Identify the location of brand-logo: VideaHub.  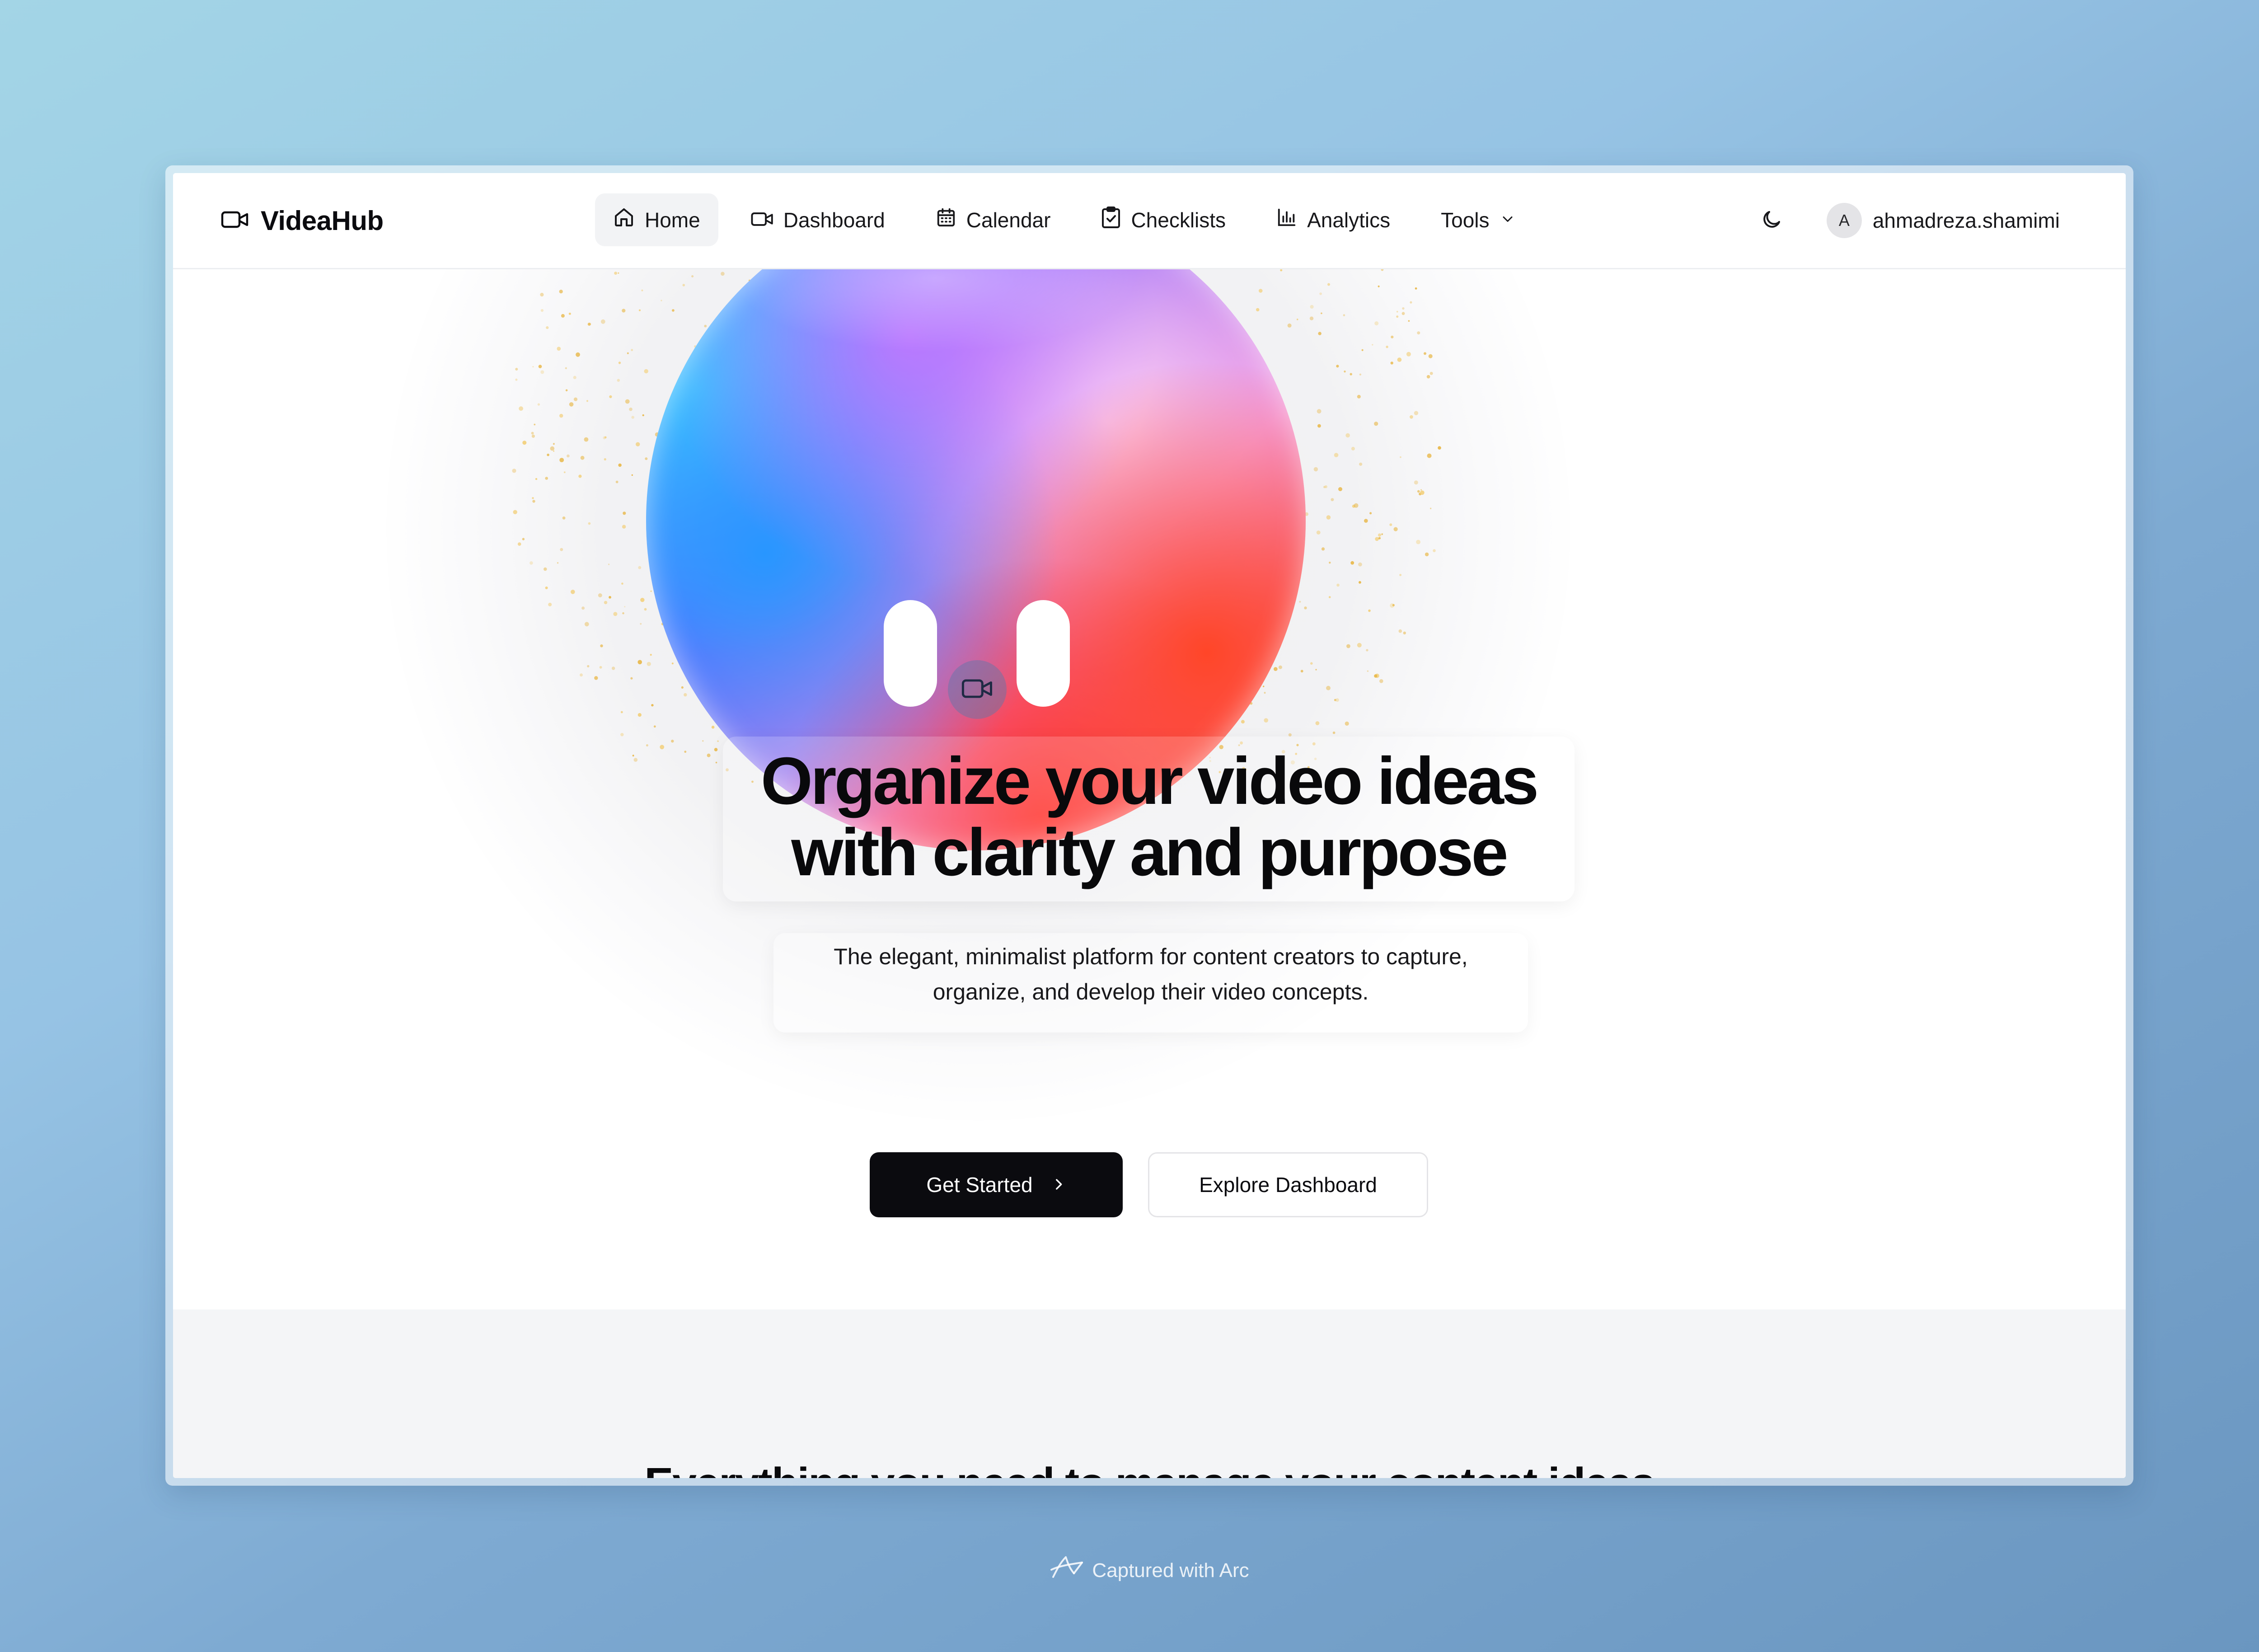
(302, 220).